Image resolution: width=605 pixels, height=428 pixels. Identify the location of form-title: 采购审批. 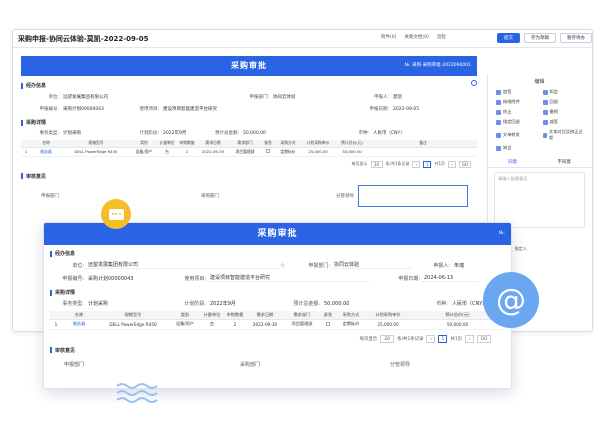
(249, 65).